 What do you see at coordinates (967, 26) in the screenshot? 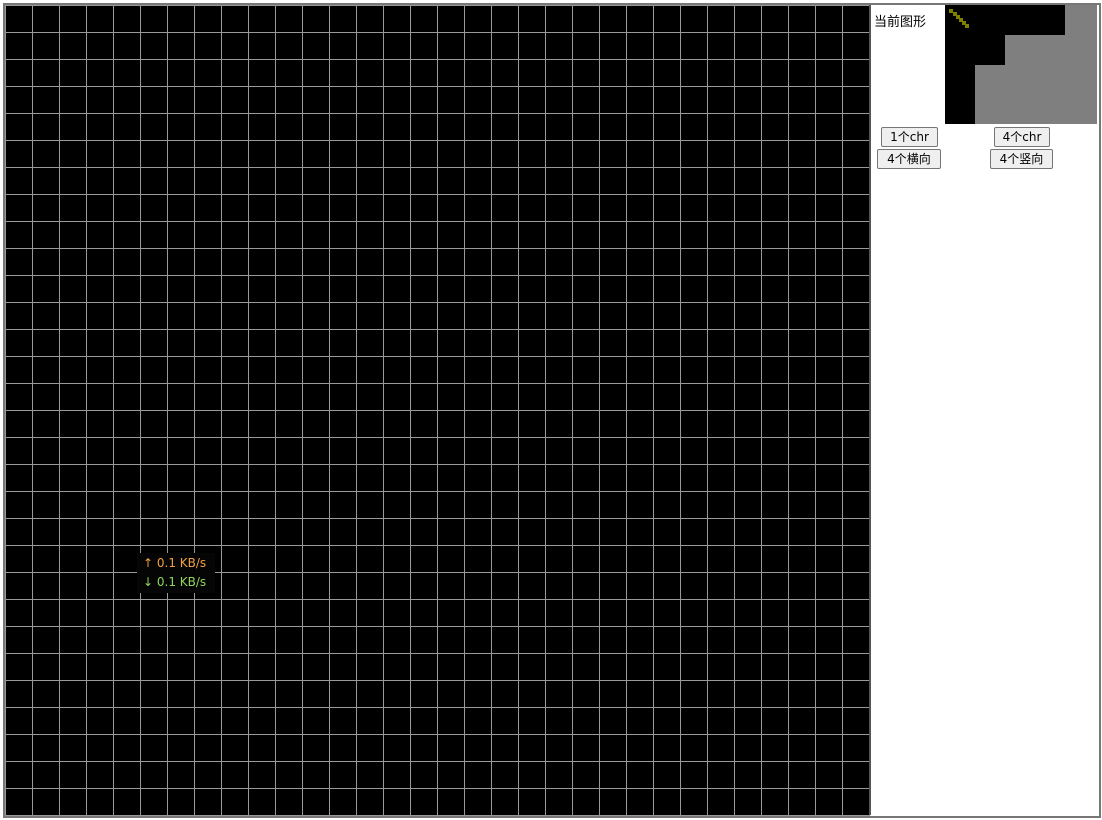
I see `preview-olive-pixel` at bounding box center [967, 26].